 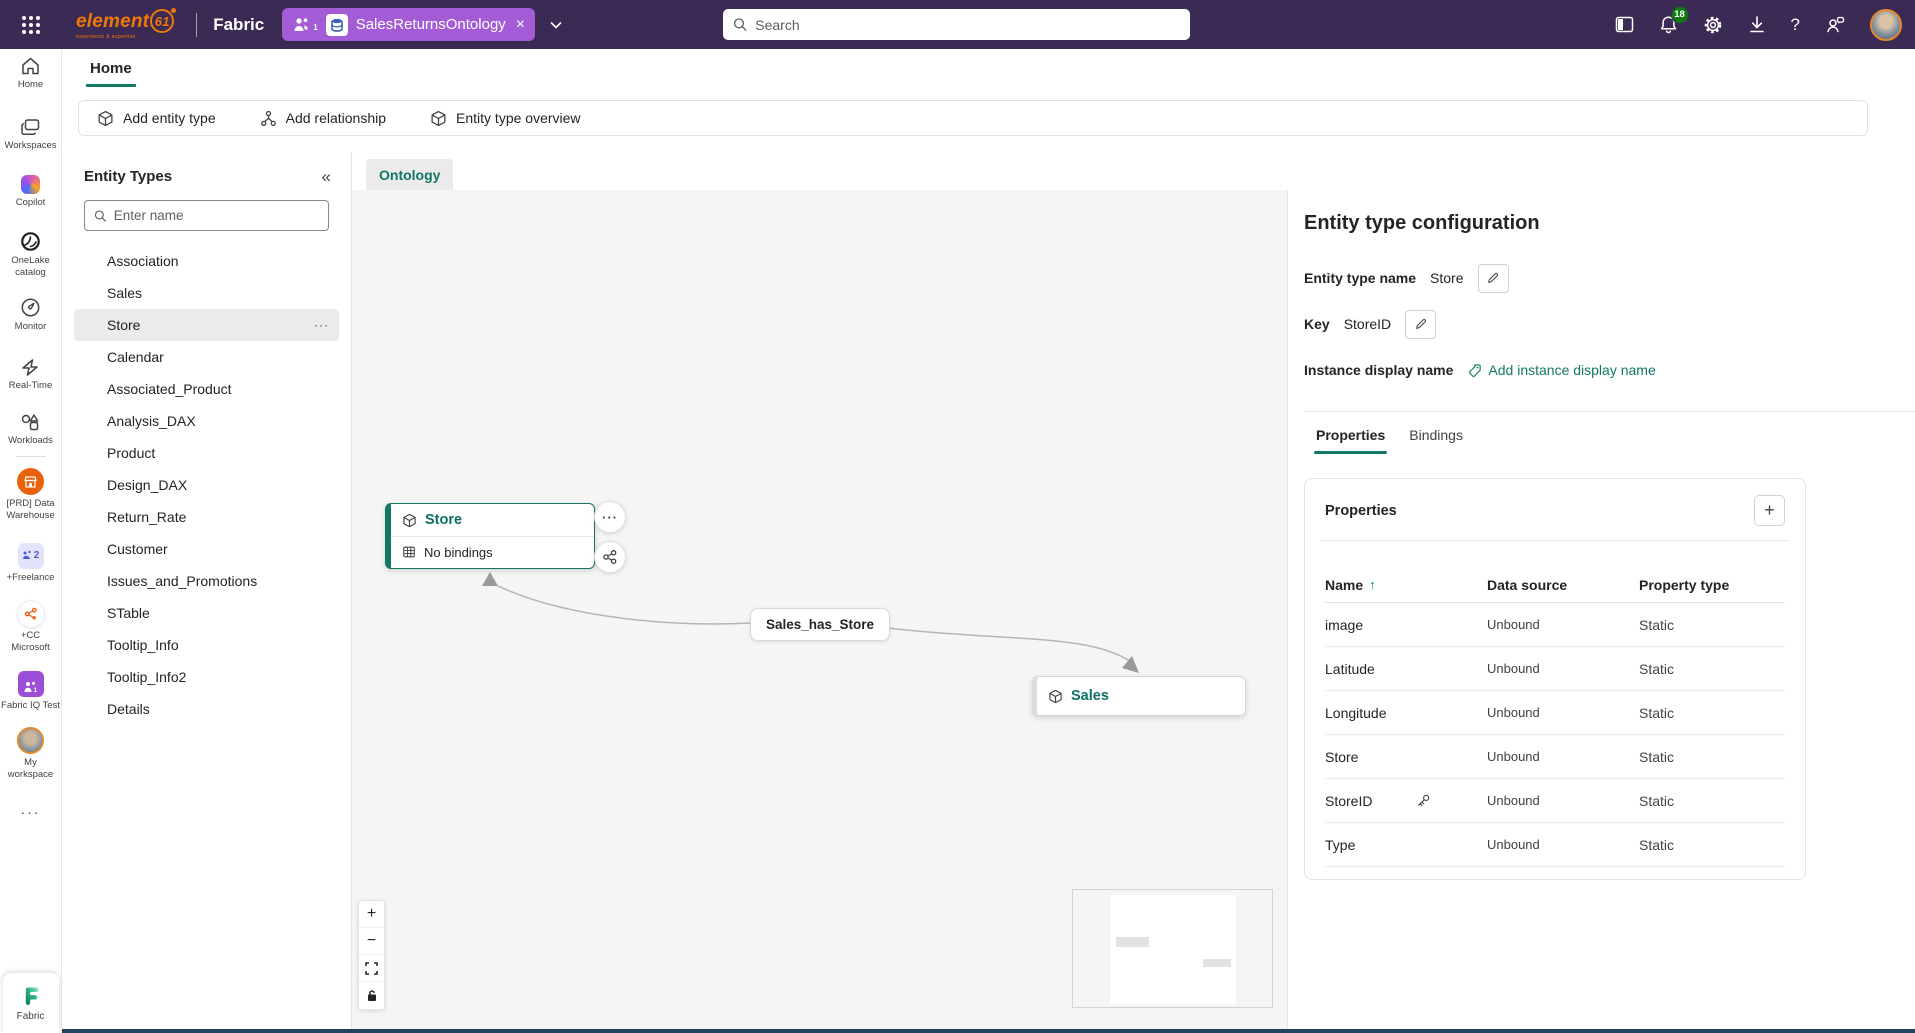 I want to click on account-avatar, so click(x=1886, y=24).